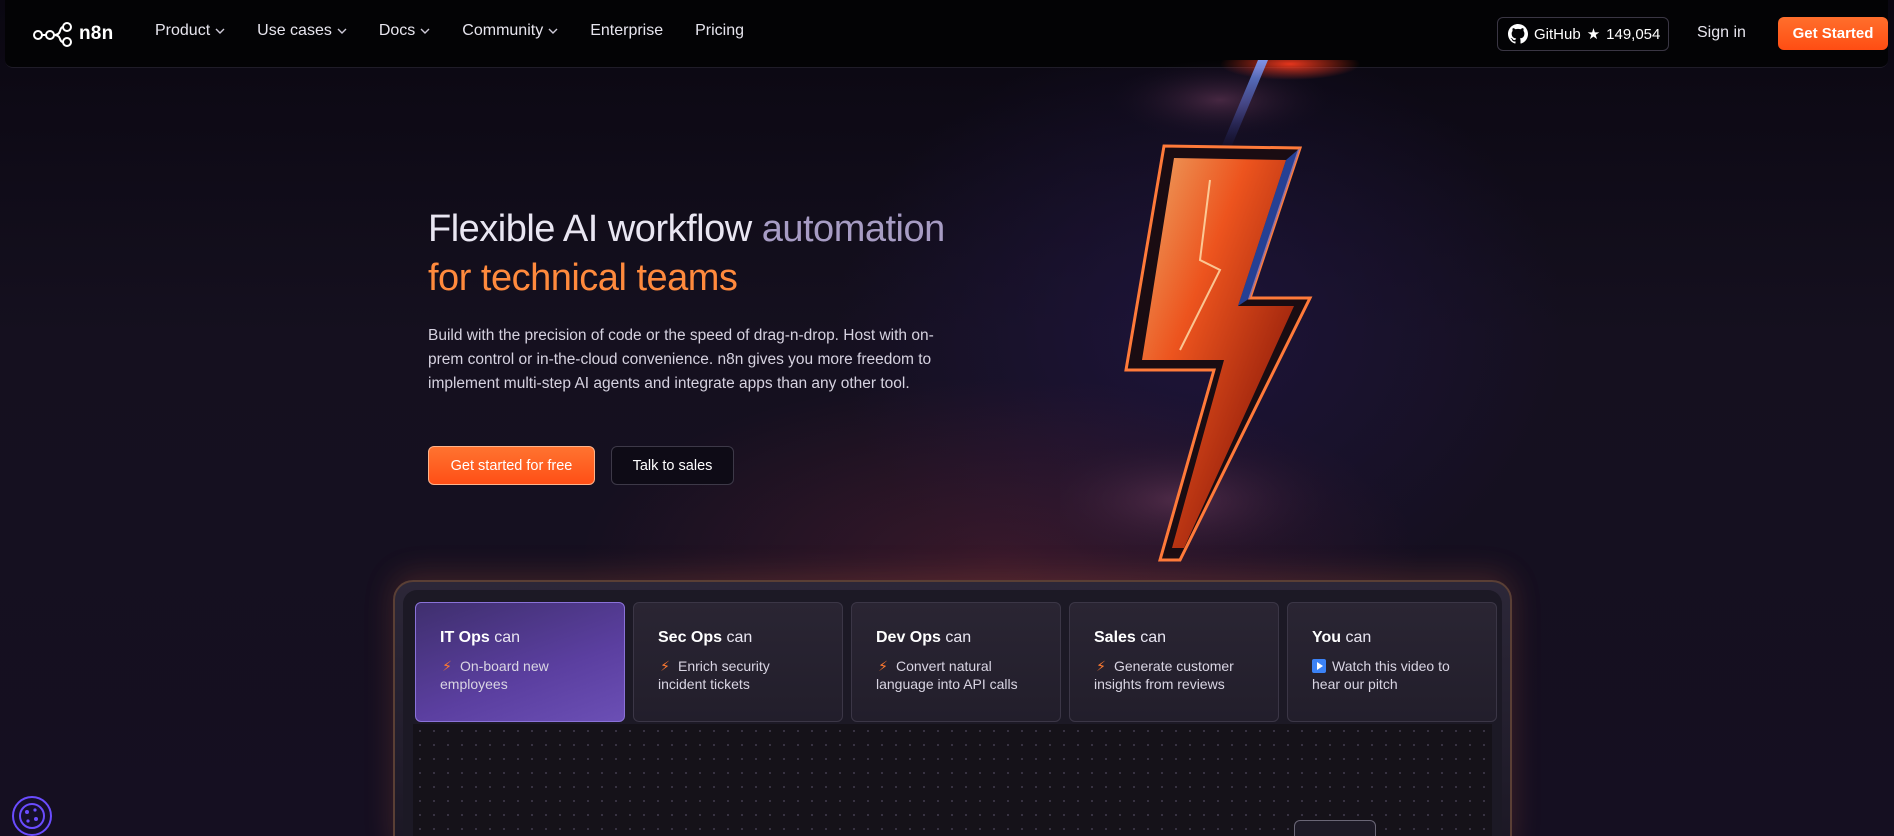  I want to click on nav-item-label: Product, so click(183, 30).